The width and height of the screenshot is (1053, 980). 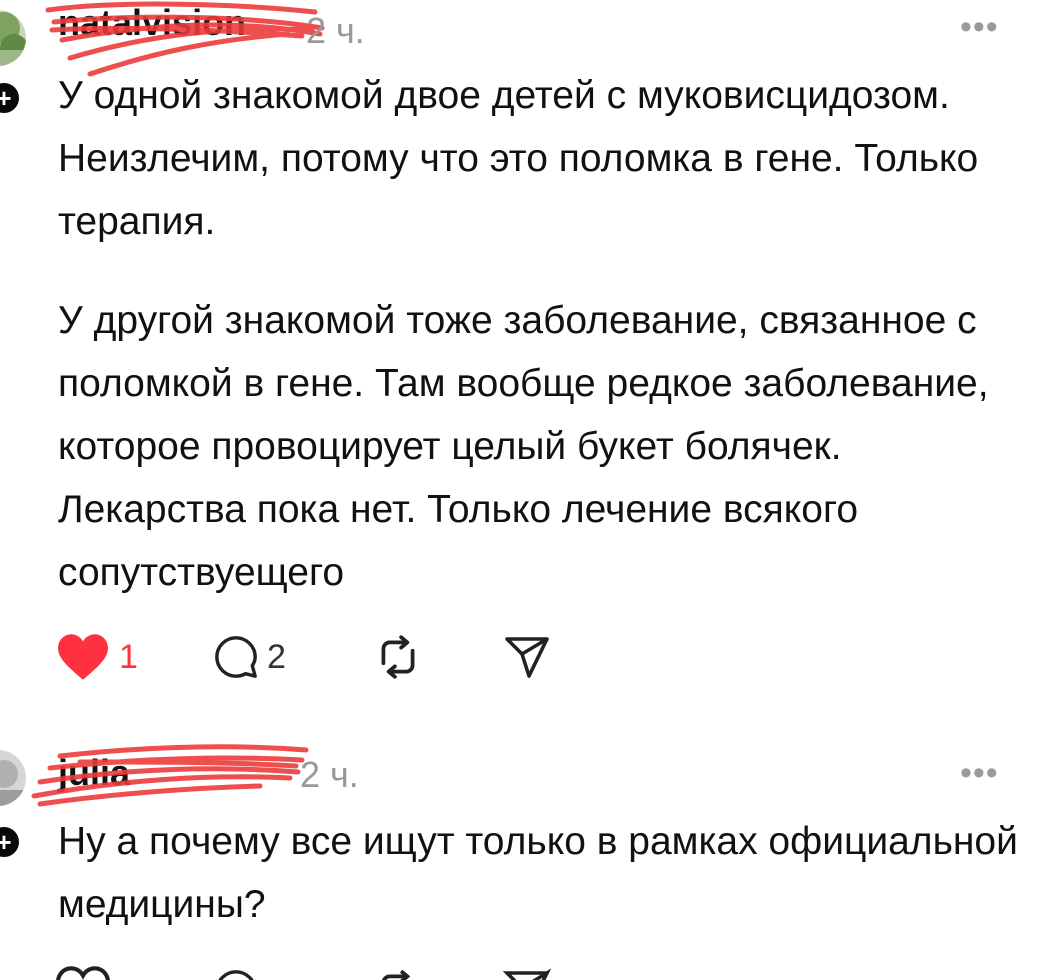 I want to click on username: julia, so click(x=94, y=773).